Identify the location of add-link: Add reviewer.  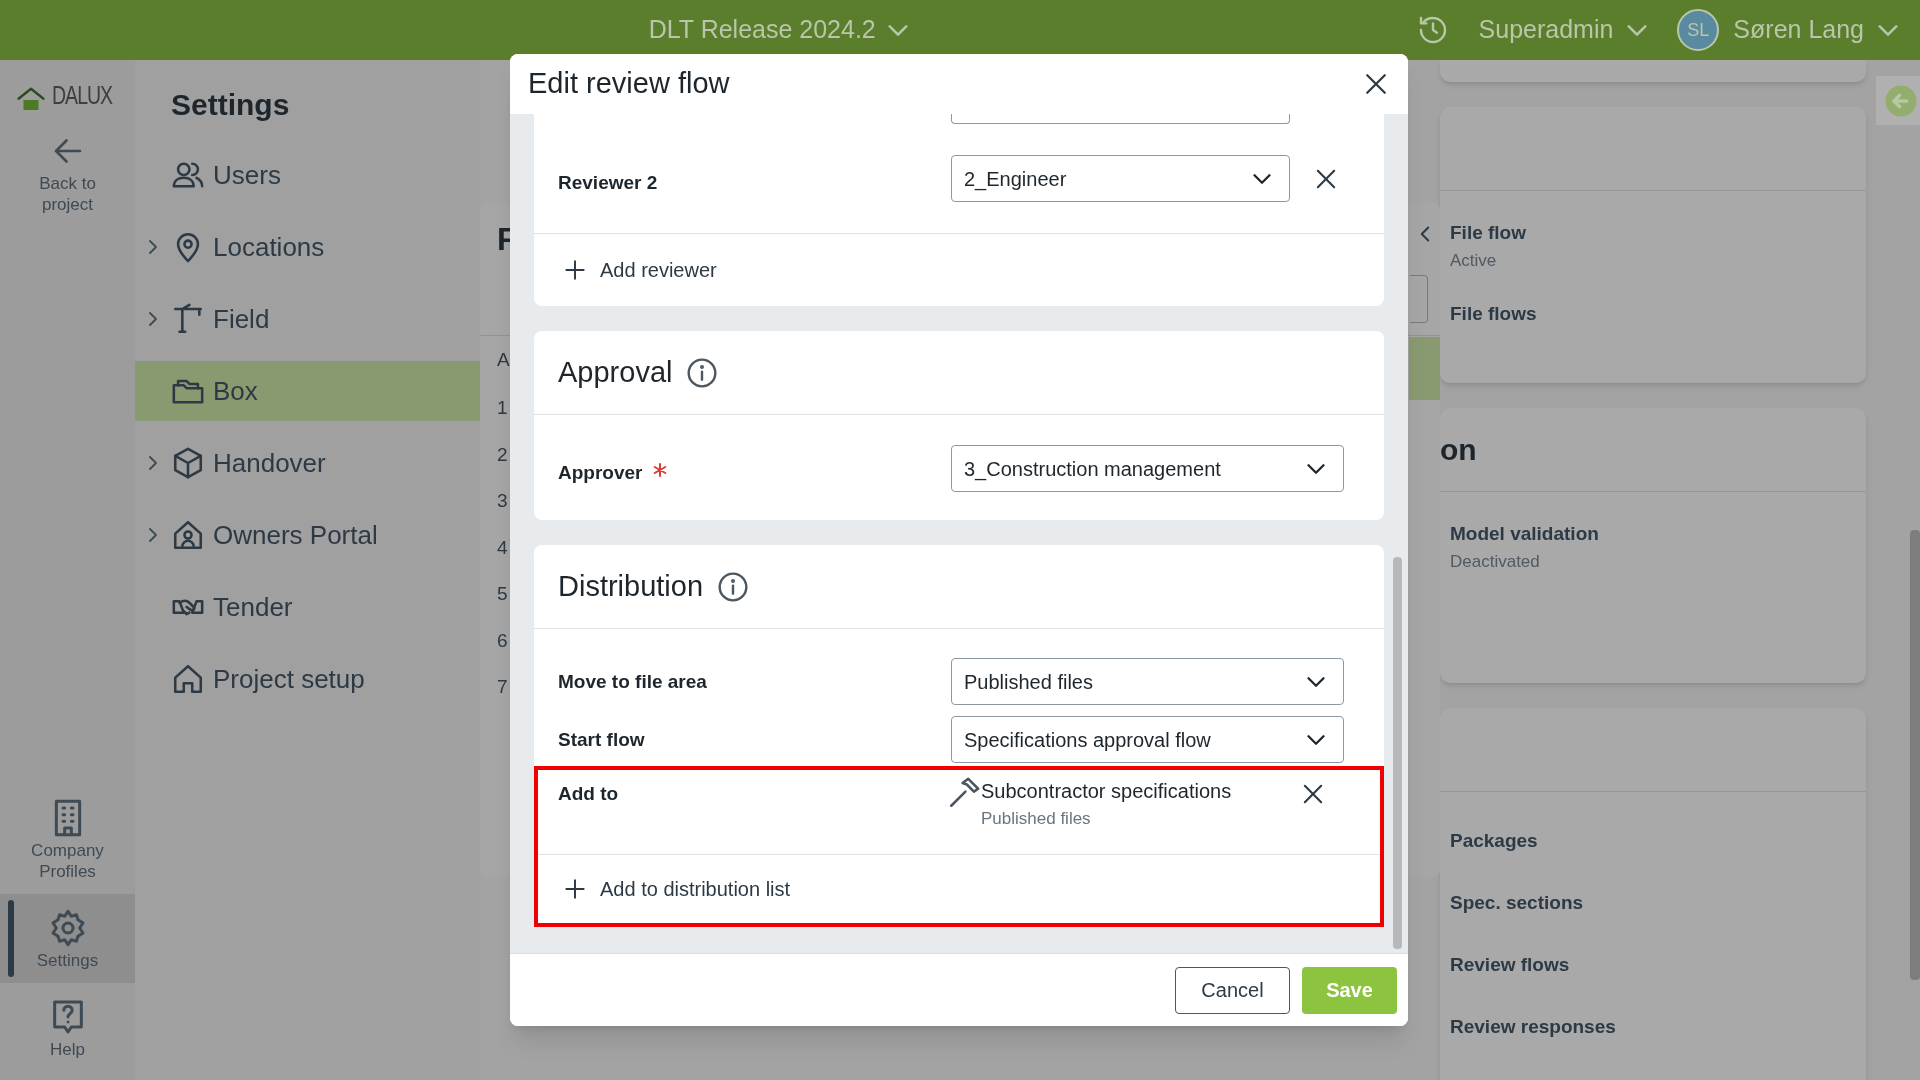
(639, 270).